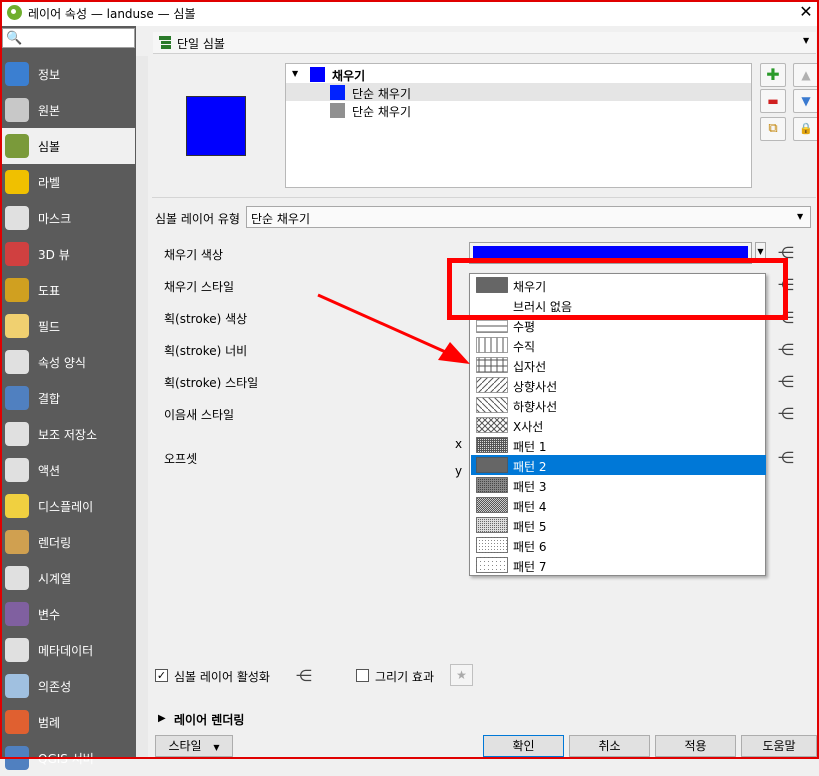  I want to click on fill-style-option: 십자선, so click(618, 365).